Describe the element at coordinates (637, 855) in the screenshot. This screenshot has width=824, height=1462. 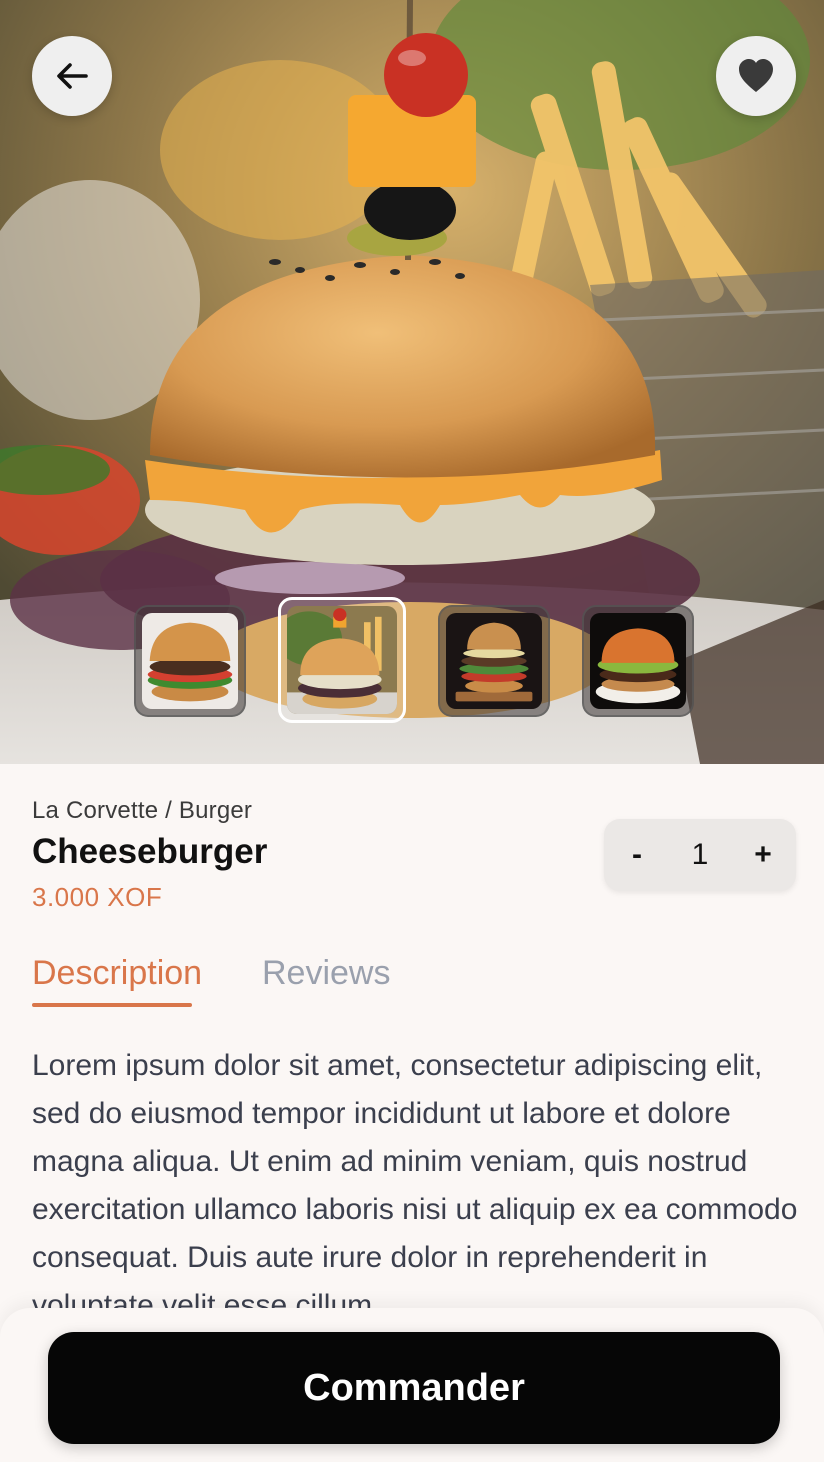
I see `decrease-quantity-button: -` at that location.